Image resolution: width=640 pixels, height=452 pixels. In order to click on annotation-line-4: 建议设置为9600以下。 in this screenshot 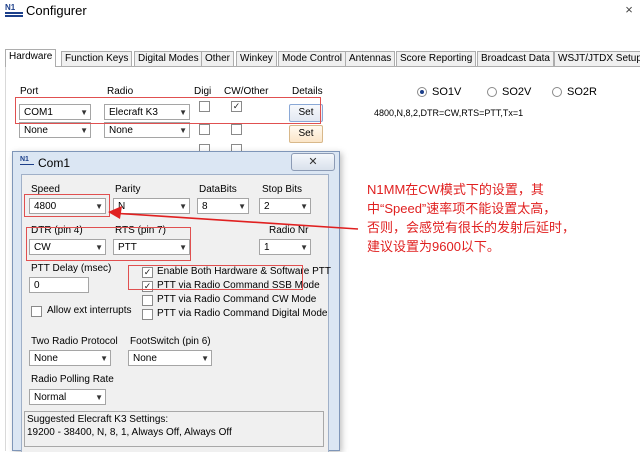, I will do `click(433, 246)`.